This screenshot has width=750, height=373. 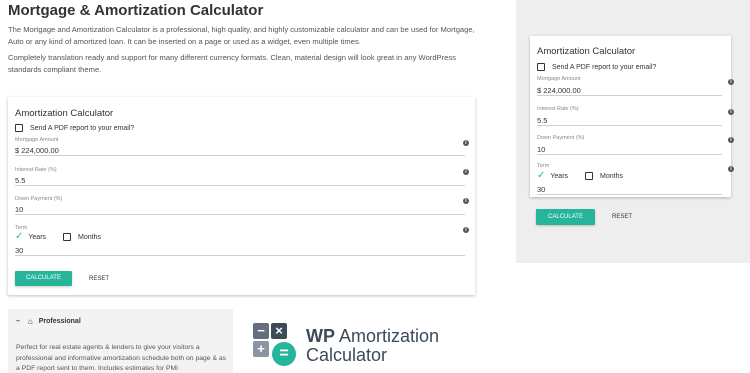 I want to click on logo-times-tile: ×, so click(x=279, y=331).